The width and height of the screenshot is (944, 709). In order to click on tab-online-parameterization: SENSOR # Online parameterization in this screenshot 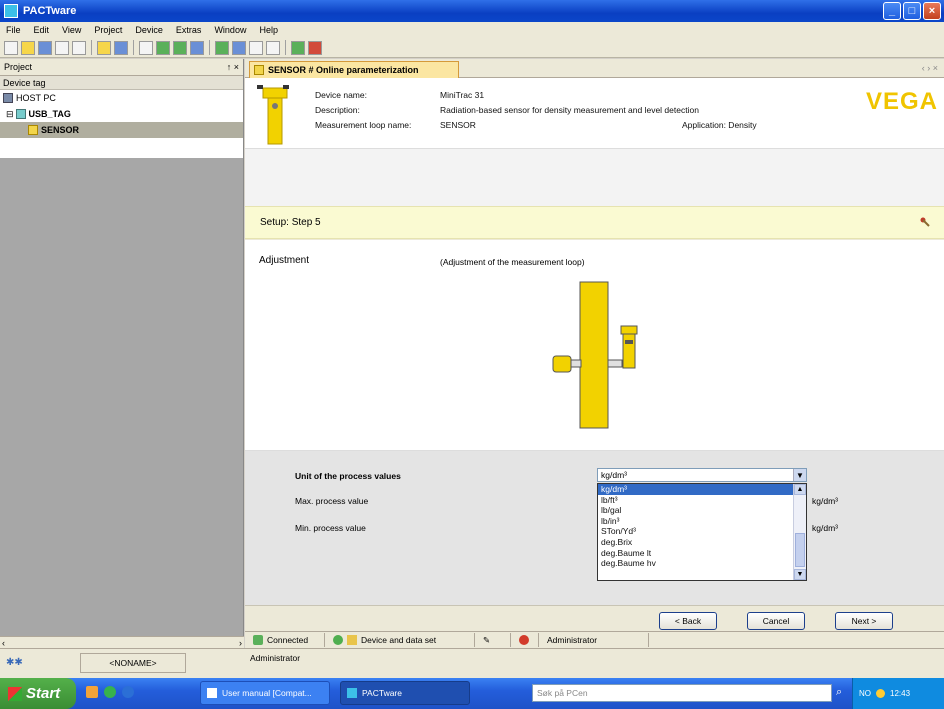, I will do `click(354, 69)`.